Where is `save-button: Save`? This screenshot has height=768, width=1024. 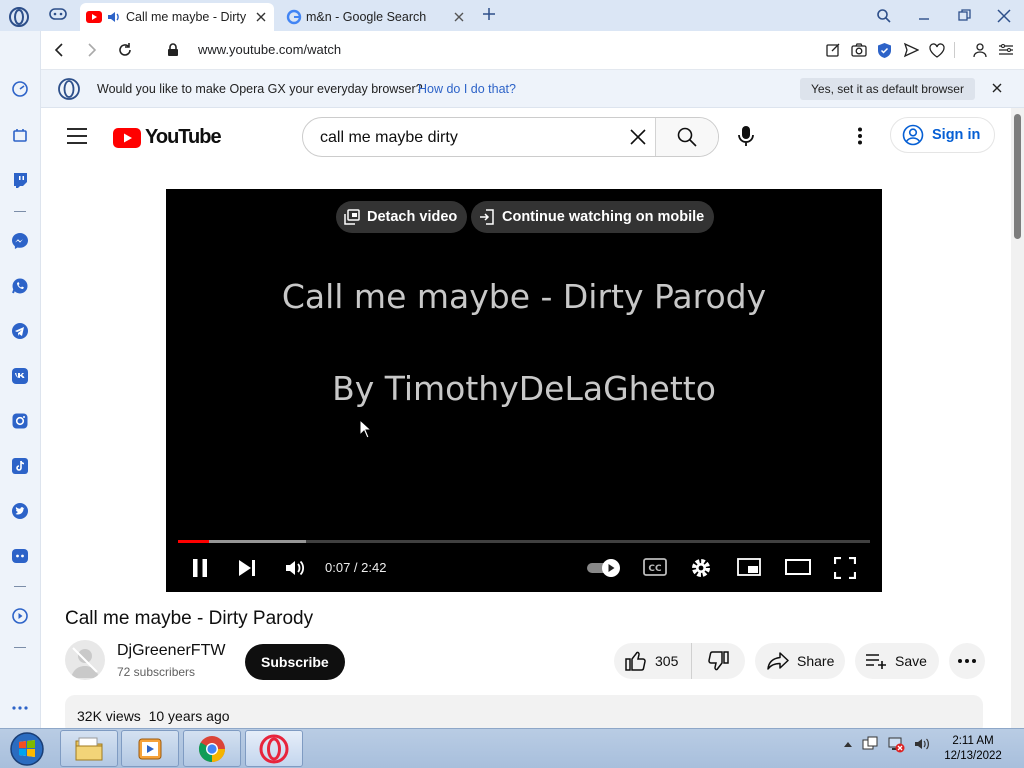 save-button: Save is located at coordinates (897, 661).